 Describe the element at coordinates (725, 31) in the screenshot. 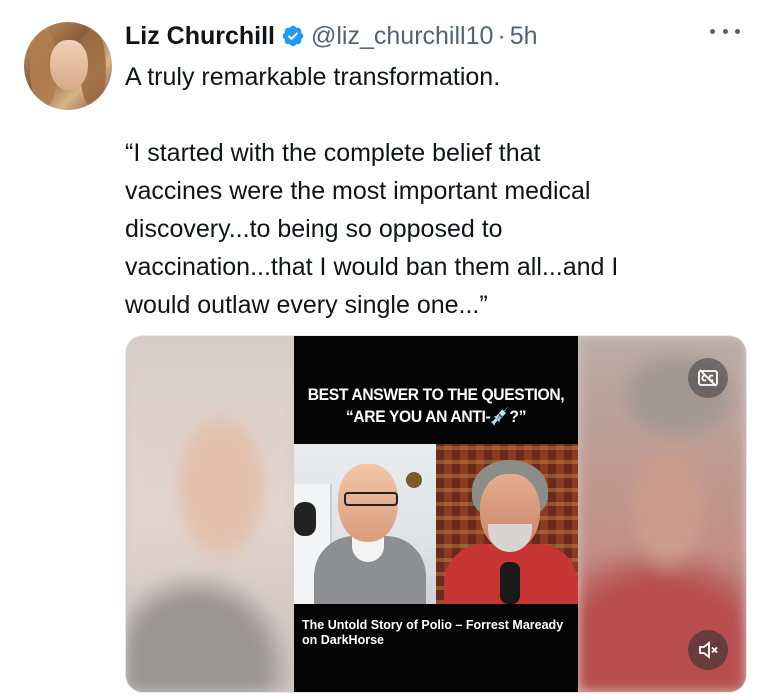

I see `more-options-icon` at that location.